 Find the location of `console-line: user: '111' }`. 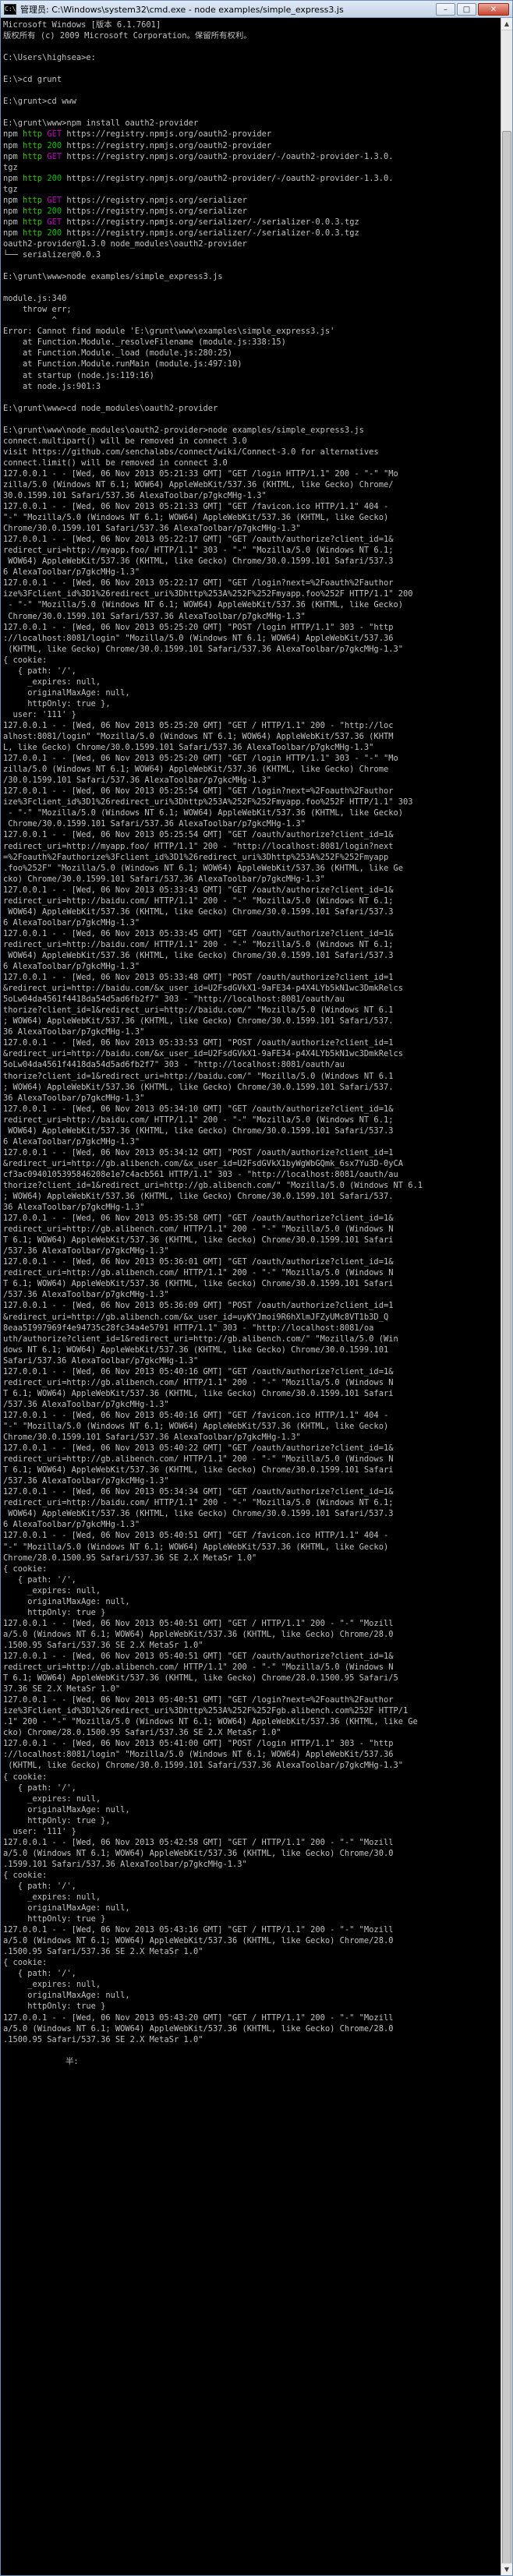

console-line: user: '111' } is located at coordinates (40, 714).